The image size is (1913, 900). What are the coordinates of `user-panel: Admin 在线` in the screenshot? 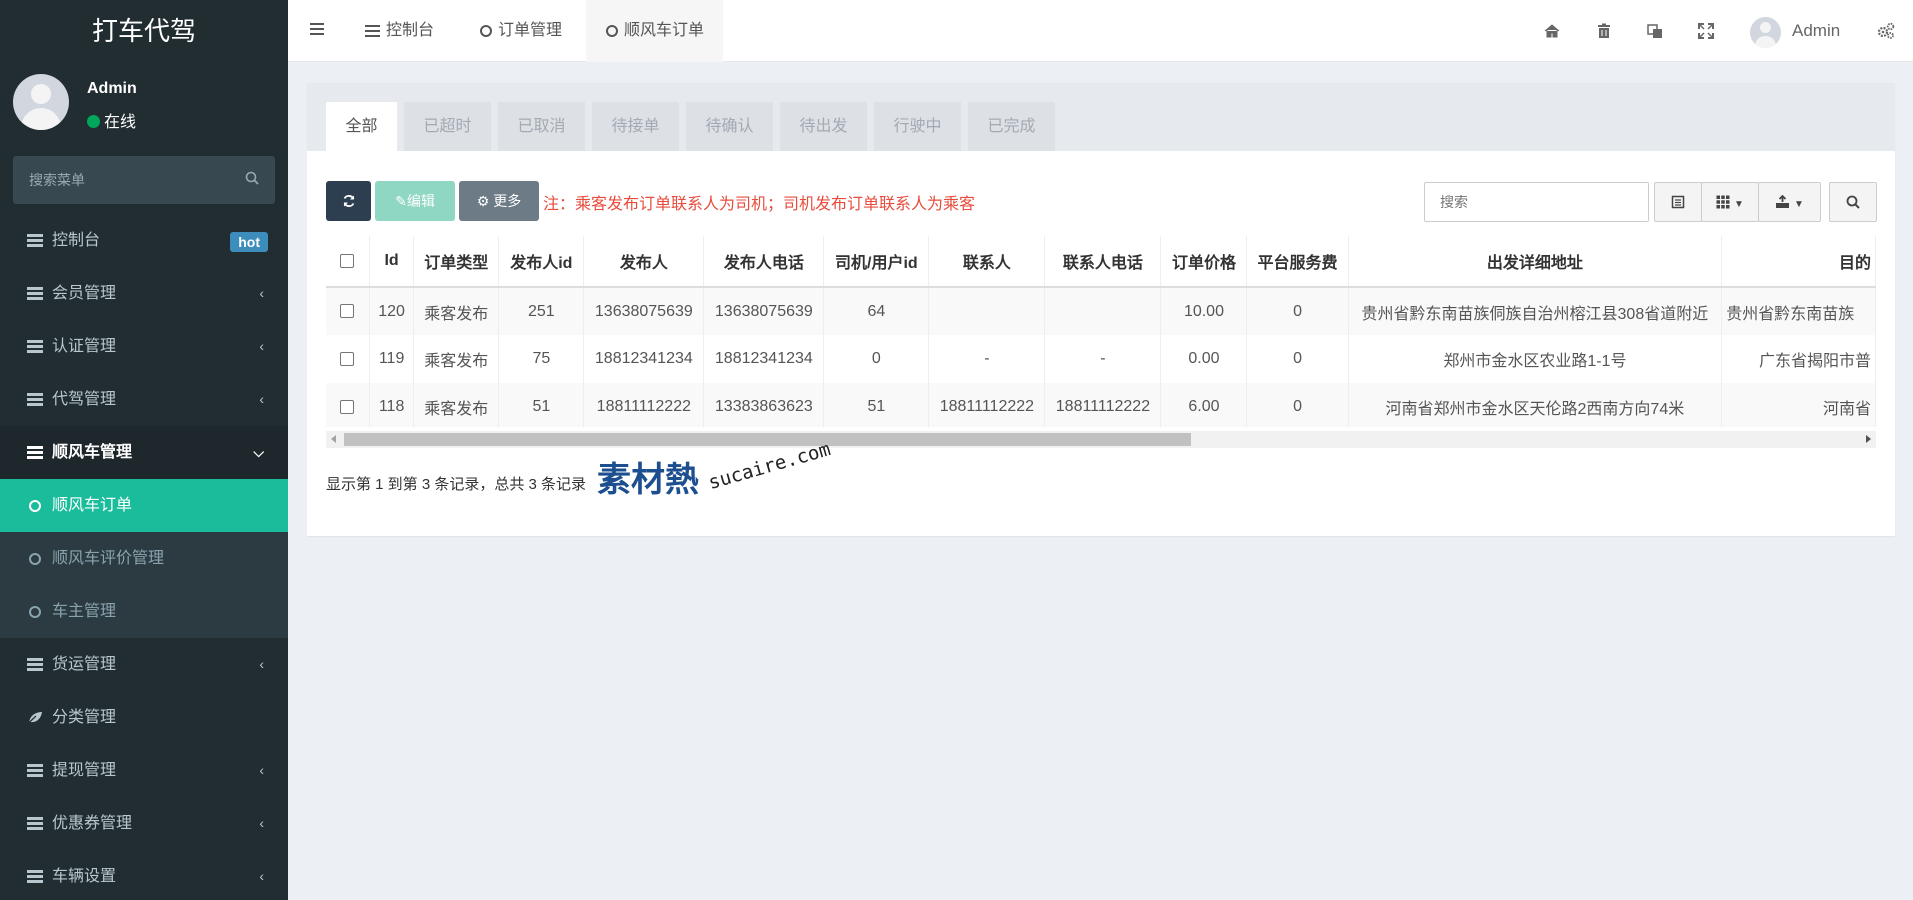 It's located at (144, 102).